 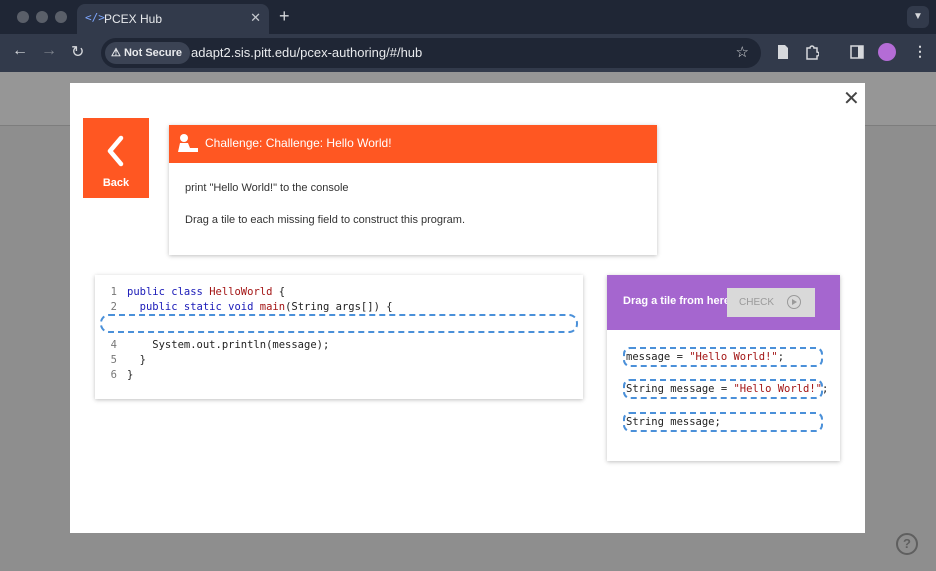 I want to click on minimize-window-button, so click(x=42, y=17).